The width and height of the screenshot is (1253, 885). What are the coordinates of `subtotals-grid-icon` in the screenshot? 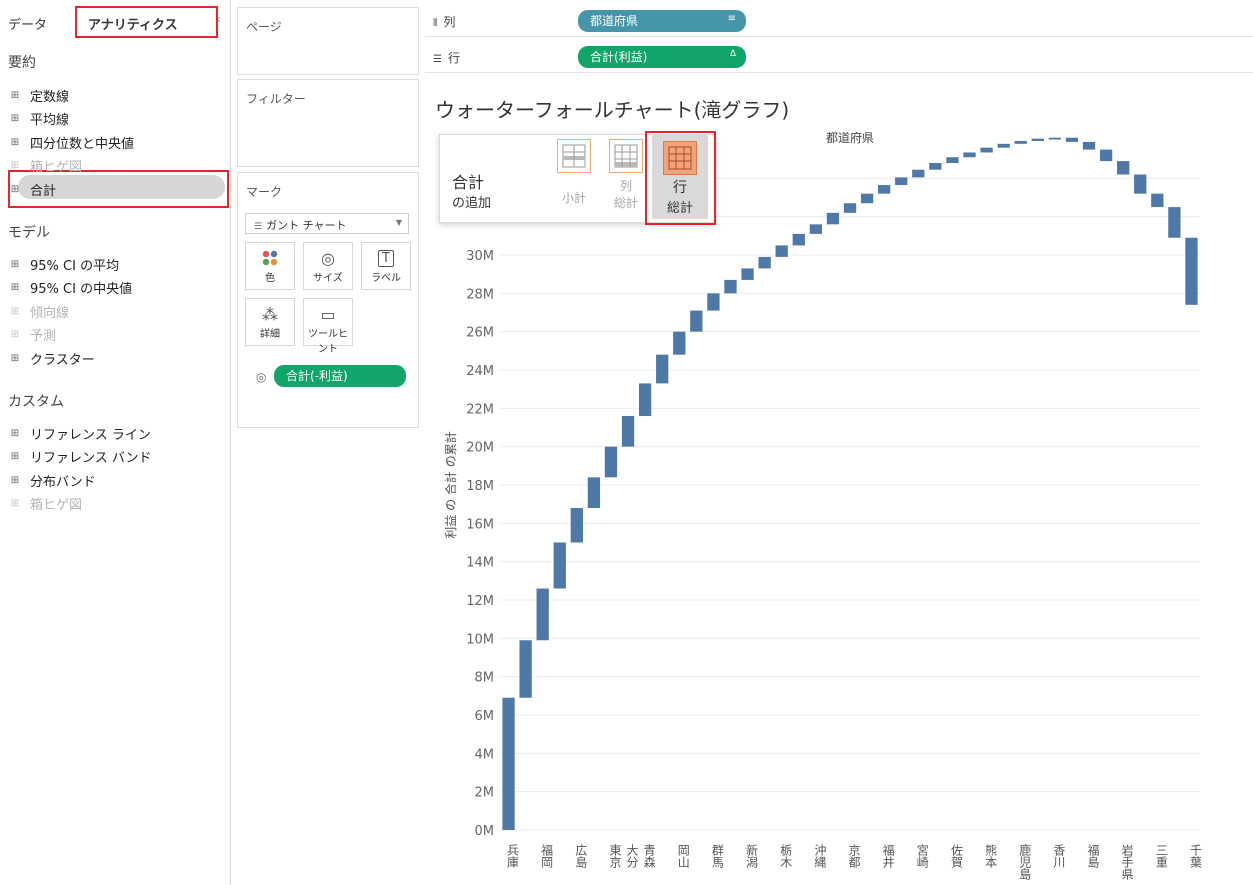 It's located at (574, 156).